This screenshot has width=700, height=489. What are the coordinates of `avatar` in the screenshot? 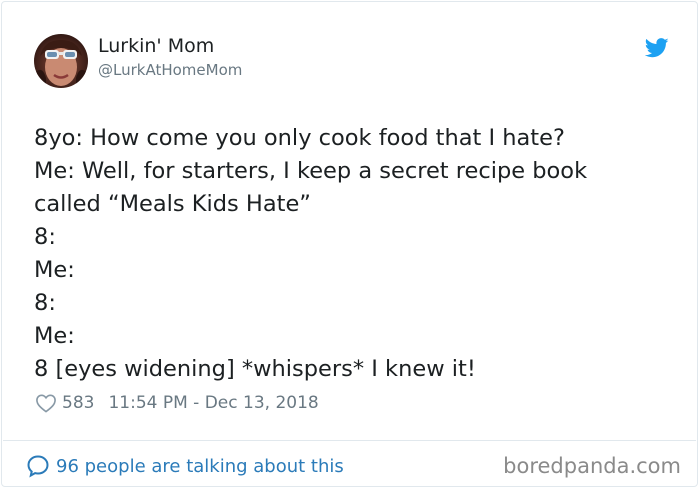 It's located at (61, 61).